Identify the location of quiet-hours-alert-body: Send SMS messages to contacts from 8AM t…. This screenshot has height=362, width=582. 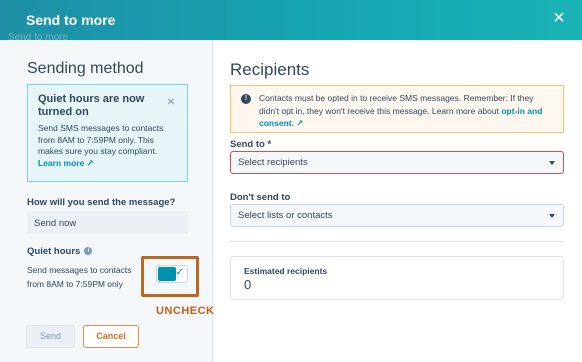
(108, 146).